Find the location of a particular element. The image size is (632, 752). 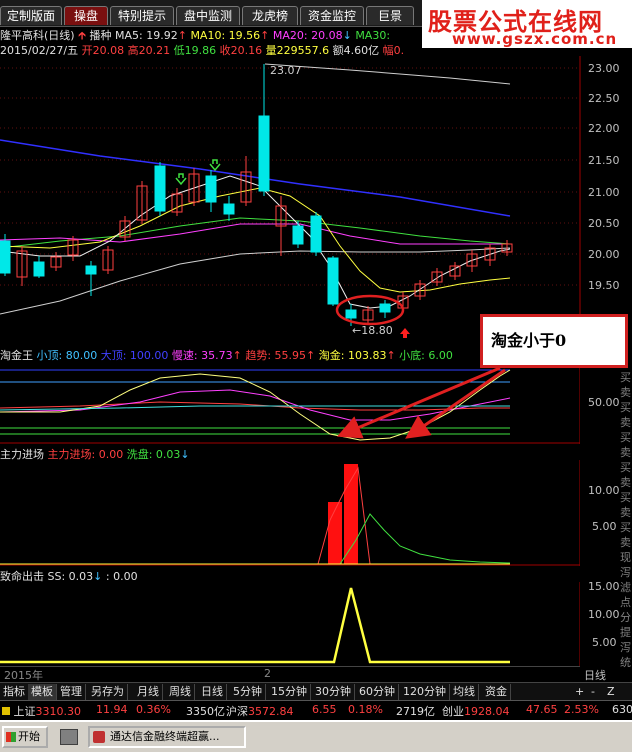

stock-name: 隆平高科(日线) is located at coordinates (37, 35).